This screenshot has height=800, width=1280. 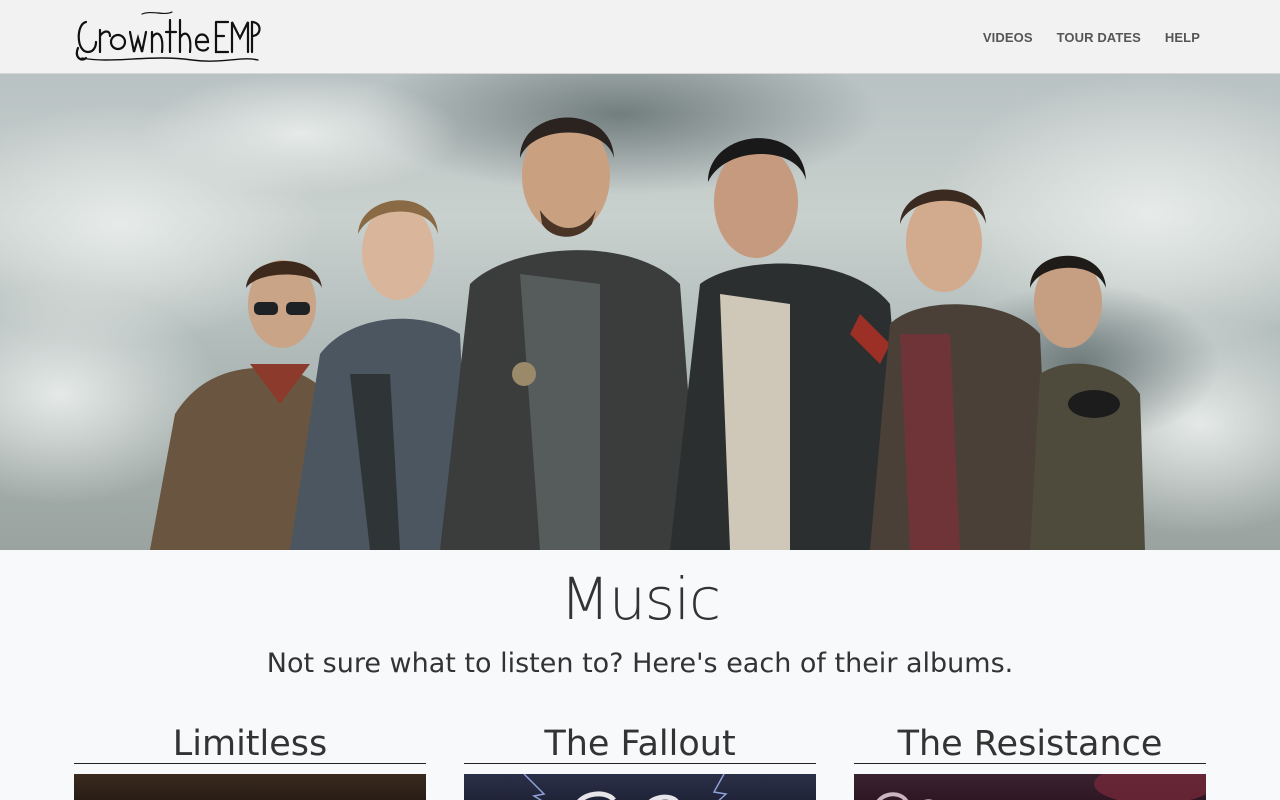 What do you see at coordinates (1099, 37) in the screenshot?
I see `nav-tour-dates: TOUR DATES` at bounding box center [1099, 37].